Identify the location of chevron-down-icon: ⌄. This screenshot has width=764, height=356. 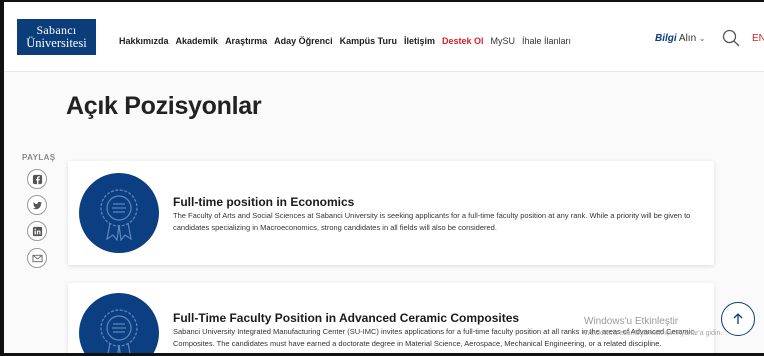
(702, 38).